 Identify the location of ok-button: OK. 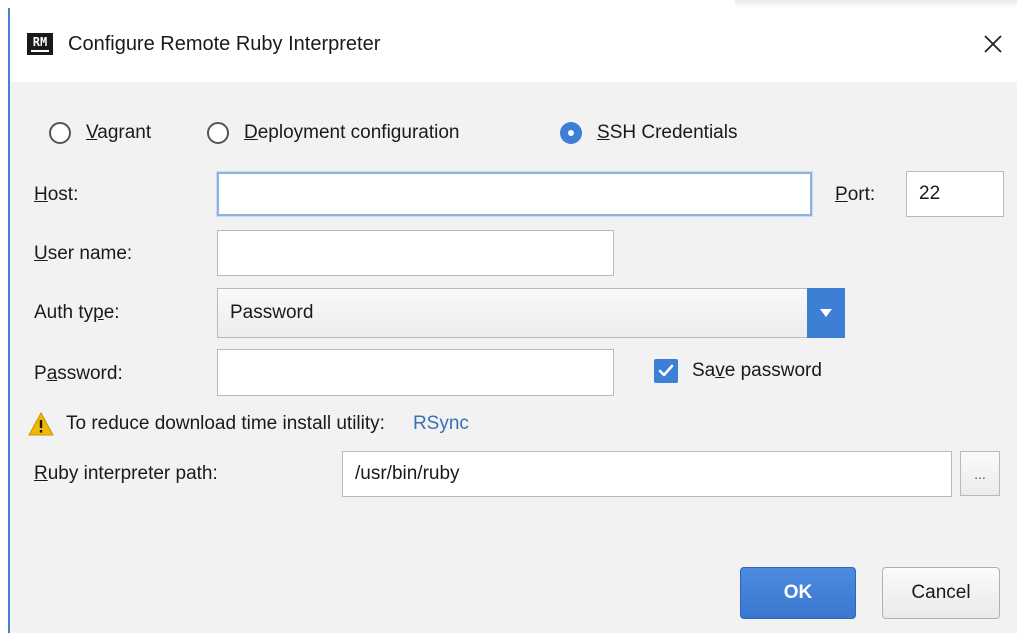
(798, 593).